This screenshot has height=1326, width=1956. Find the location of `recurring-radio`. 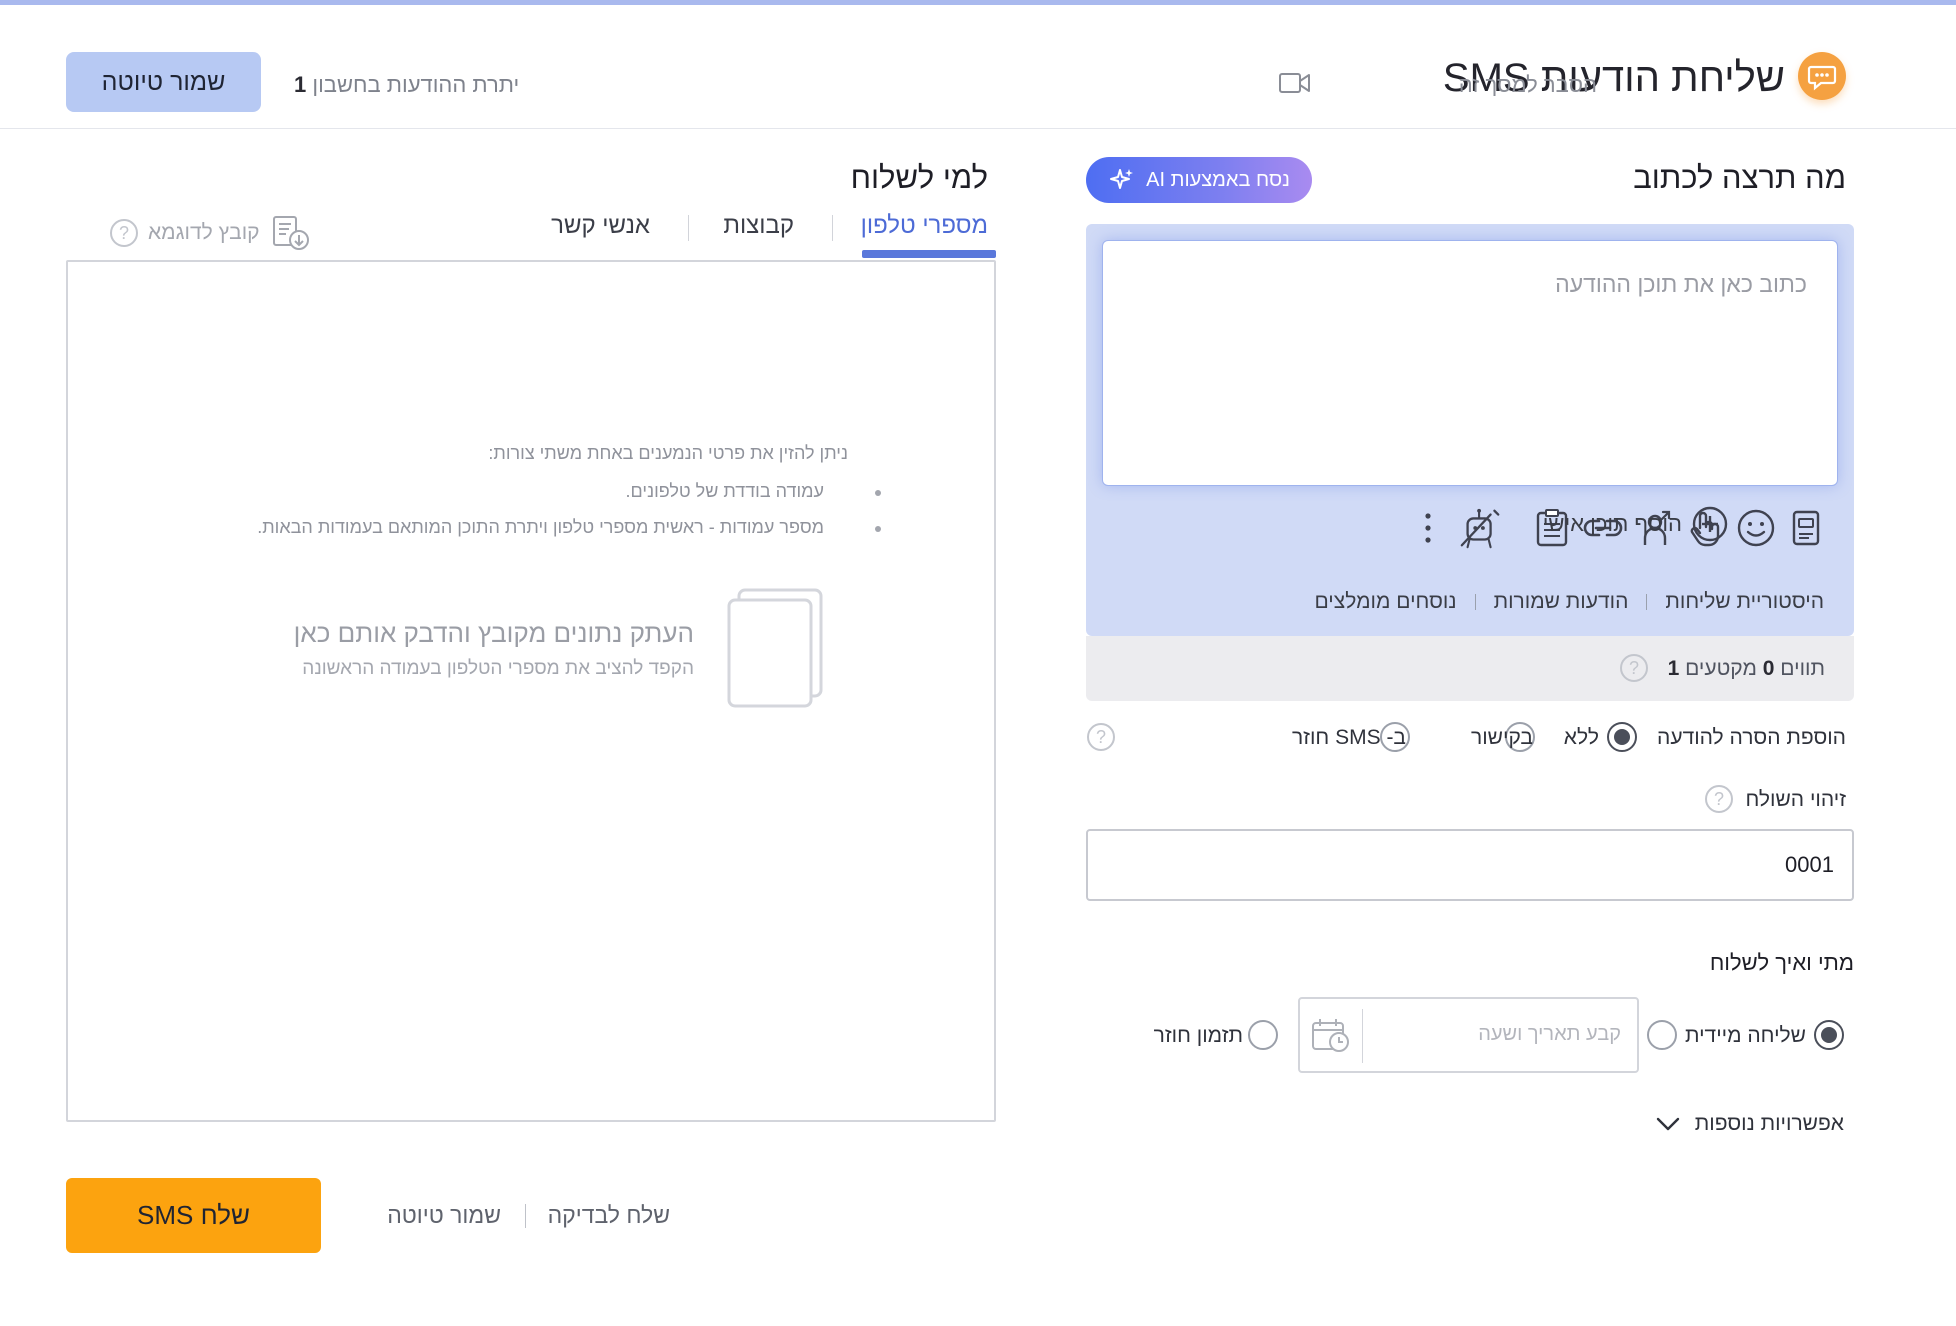

recurring-radio is located at coordinates (1263, 1035).